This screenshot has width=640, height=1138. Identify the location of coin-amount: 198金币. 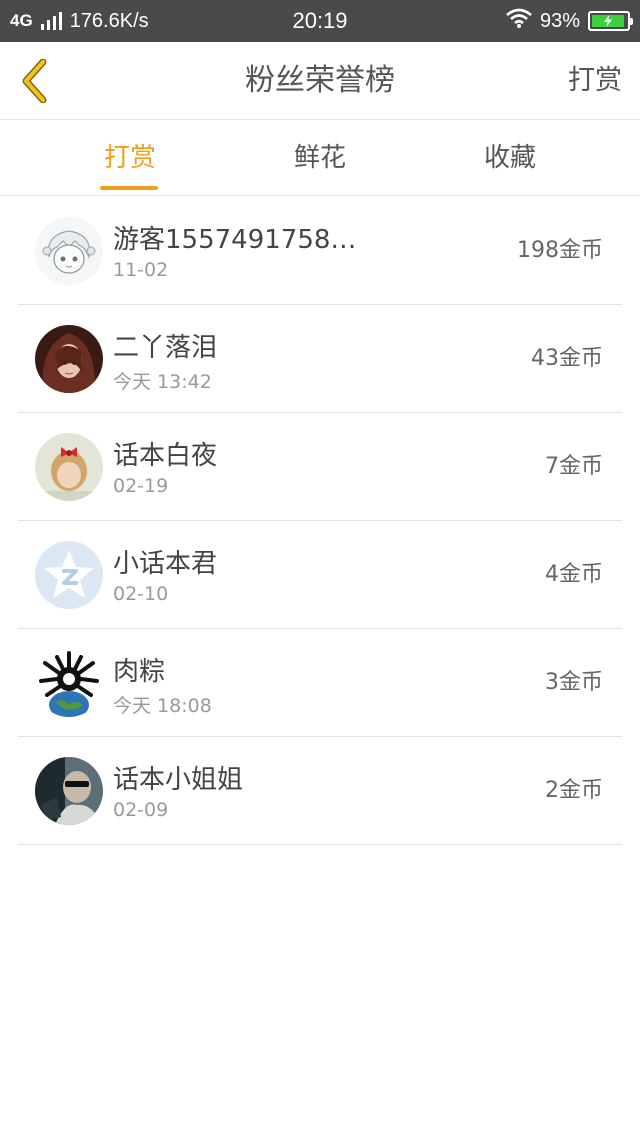
(560, 250).